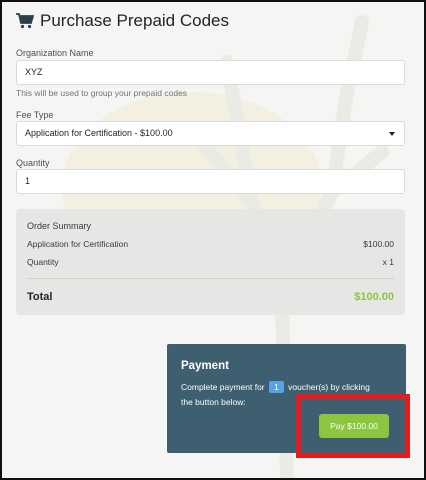  Describe the element at coordinates (210, 297) in the screenshot. I see `summary-total-row: Total $100.00` at that location.